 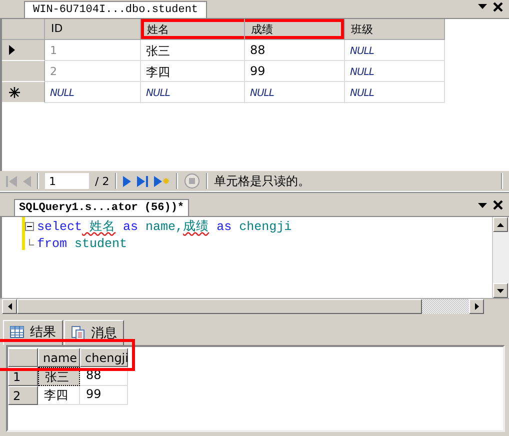 I want to click on up-arrow-icon, so click(x=500, y=224).